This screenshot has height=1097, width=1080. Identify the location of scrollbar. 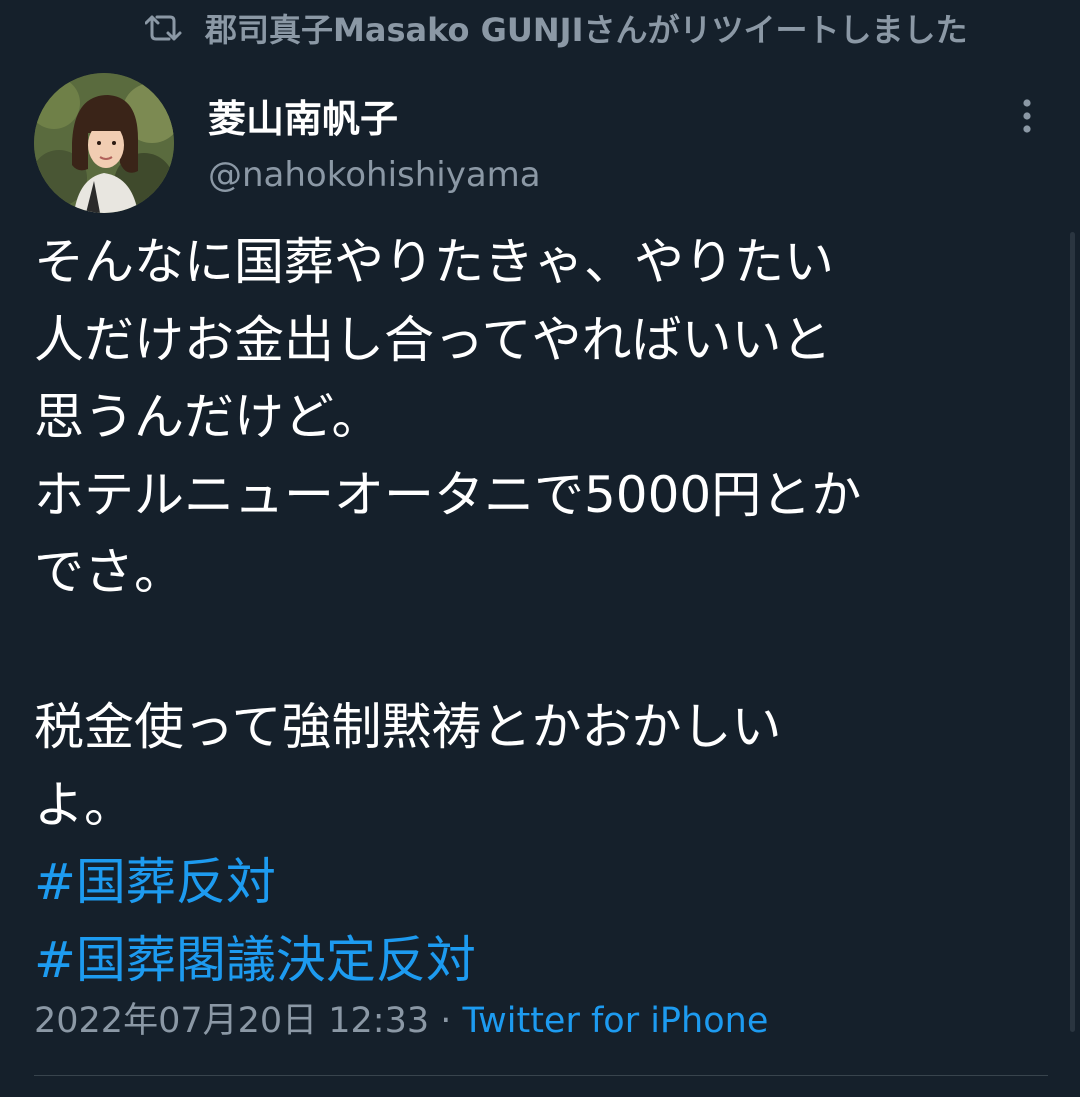
(1072, 632).